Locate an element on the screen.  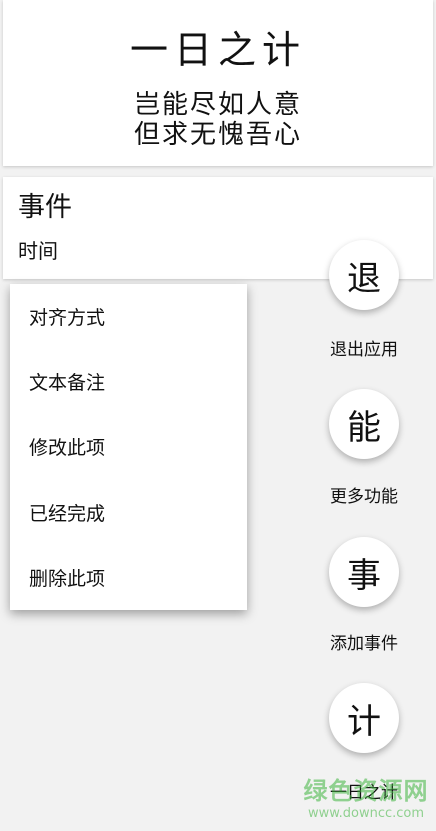
more-functions-button: 能 is located at coordinates (364, 424).